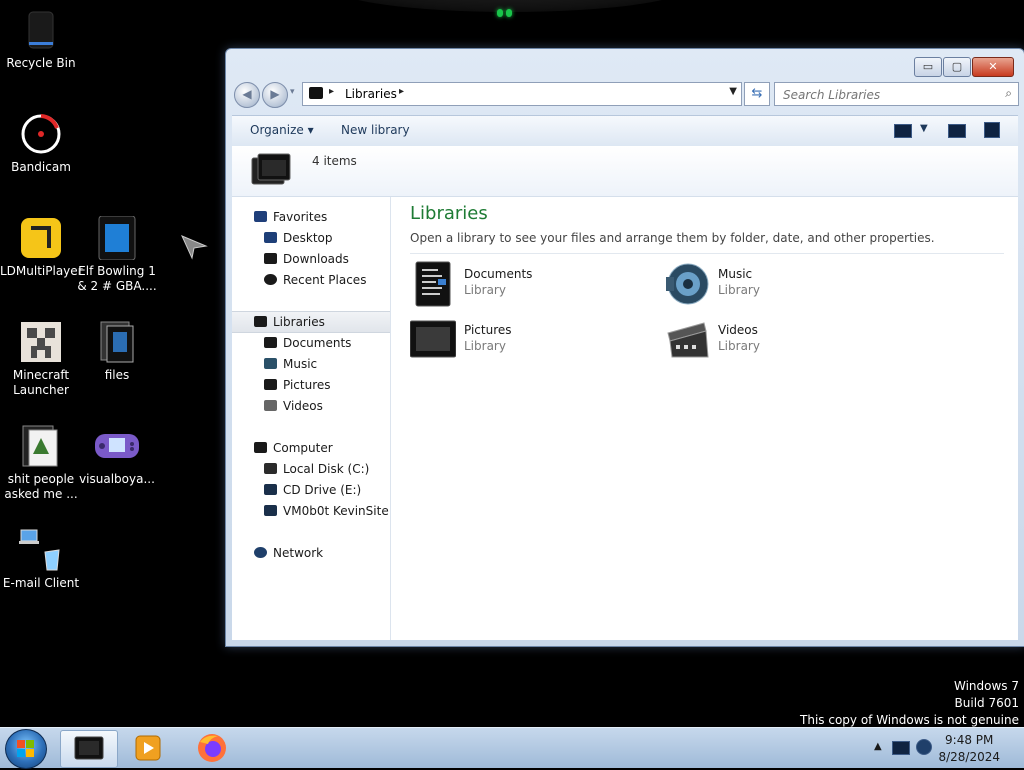  I want to click on search-box: ⌕, so click(896, 94).